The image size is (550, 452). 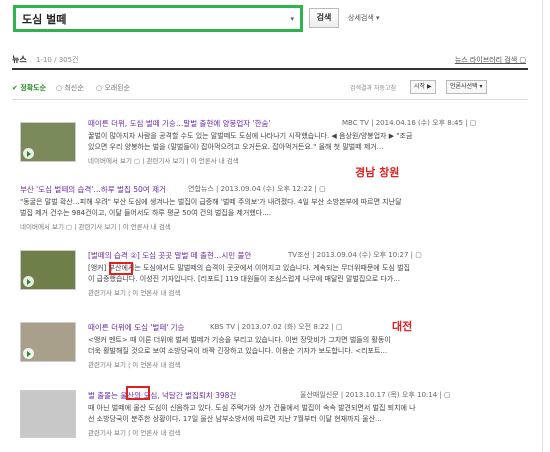 I want to click on result-meta: 연합뉴스 | 2013.09.04 (수) 오후 12:22 | ▢, so click(x=257, y=189).